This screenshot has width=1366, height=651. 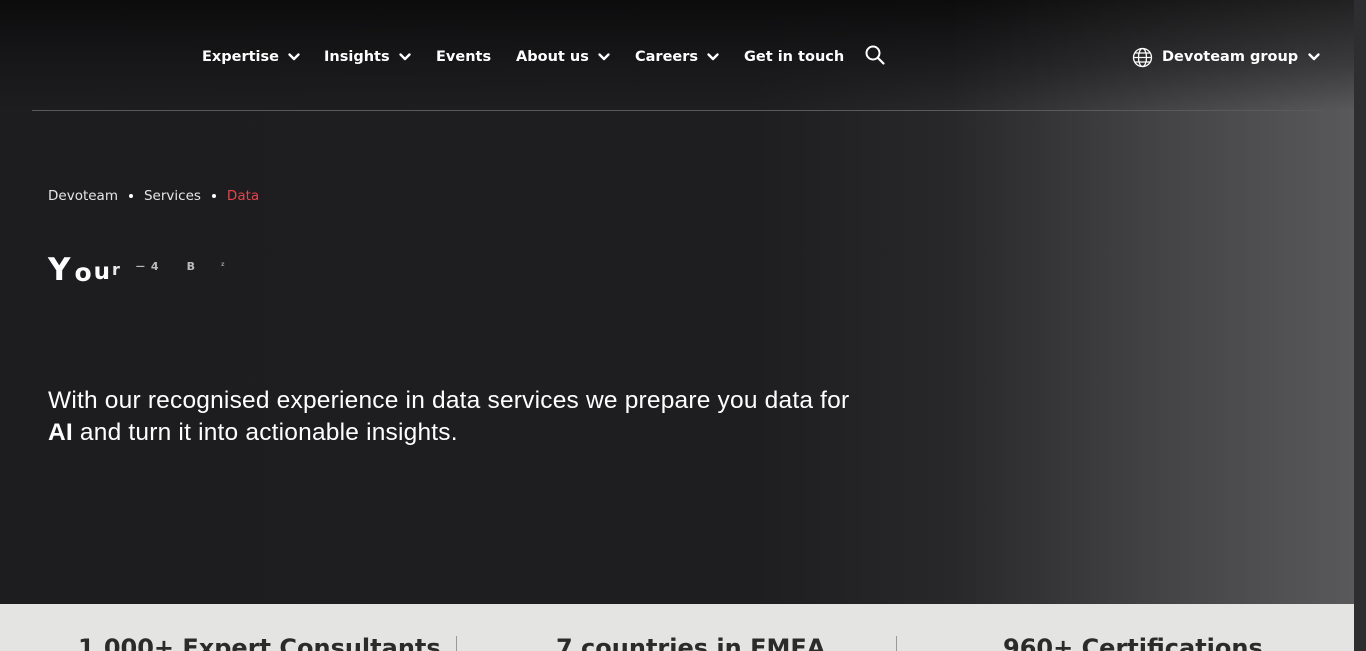 I want to click on search-icon, so click(x=875, y=55).